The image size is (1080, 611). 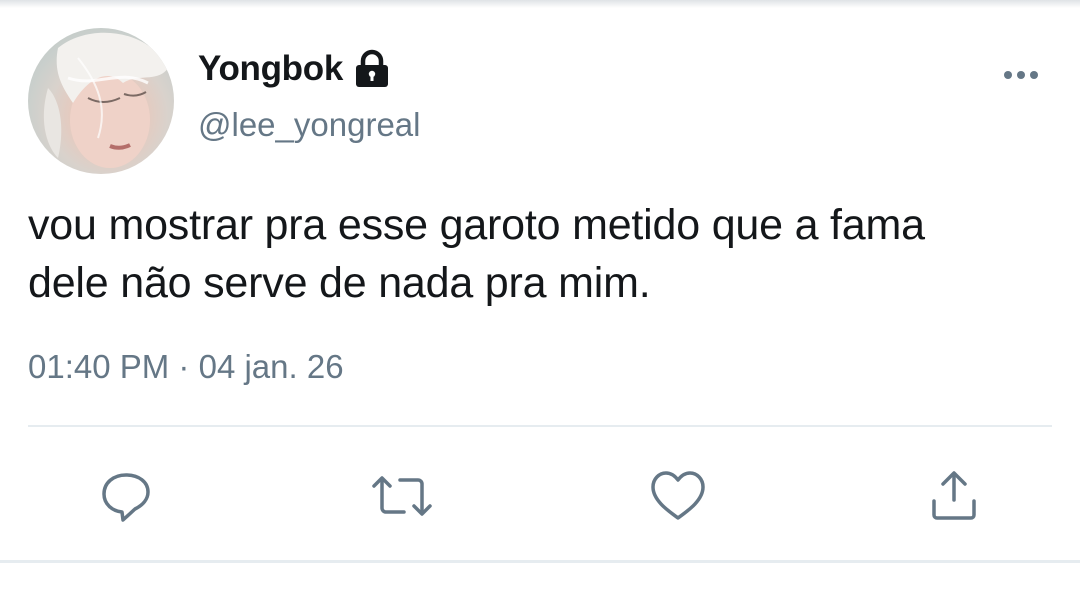 I want to click on share-button, so click(x=954, y=496).